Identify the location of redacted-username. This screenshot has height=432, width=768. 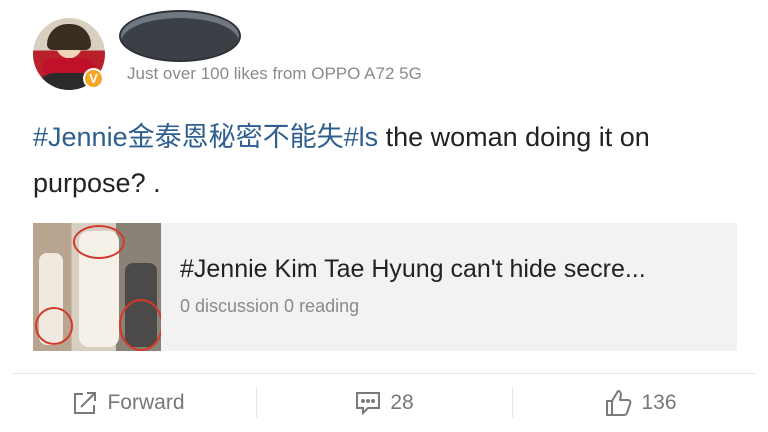
(180, 36).